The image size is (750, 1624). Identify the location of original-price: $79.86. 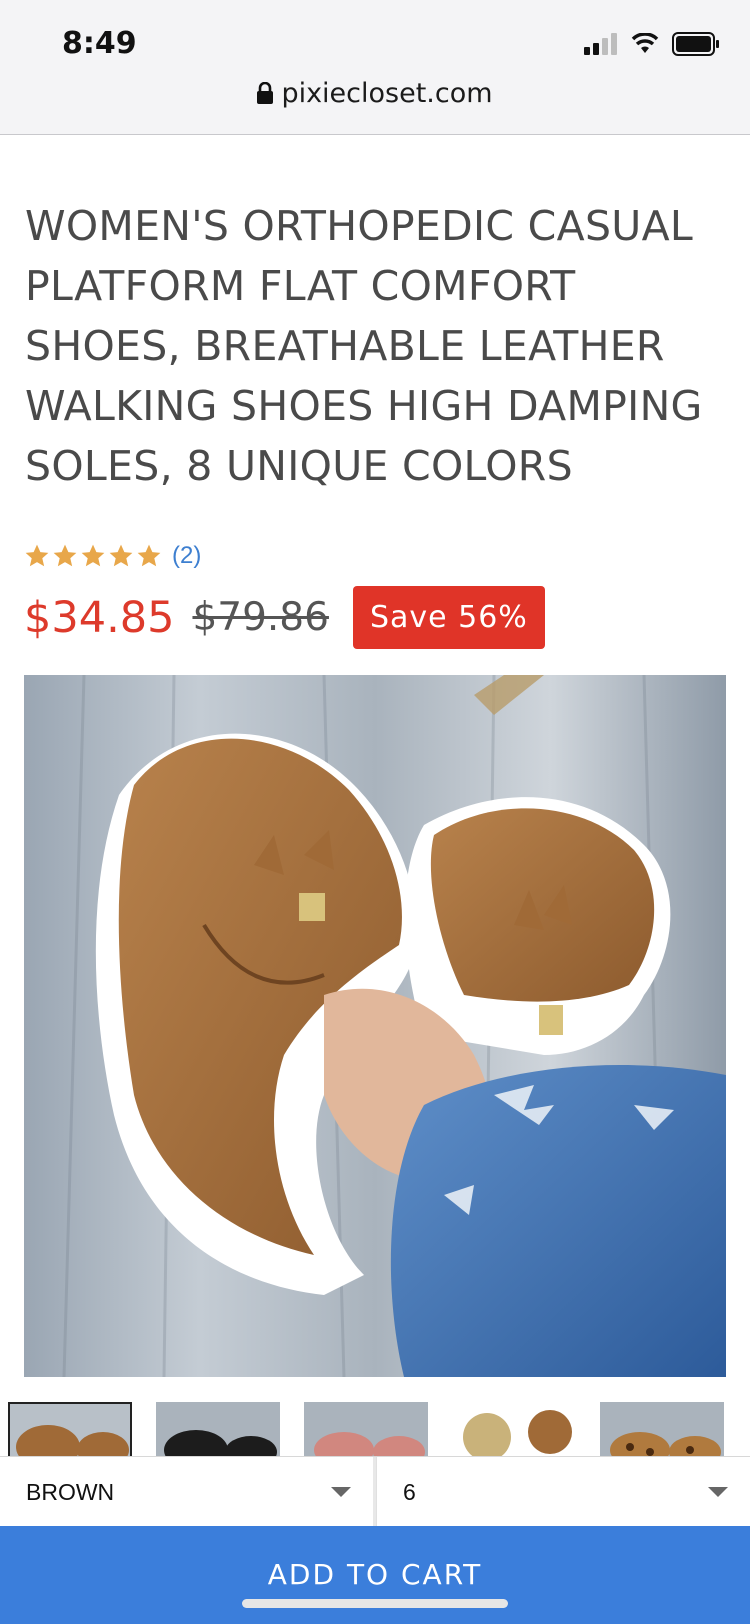
(260, 617).